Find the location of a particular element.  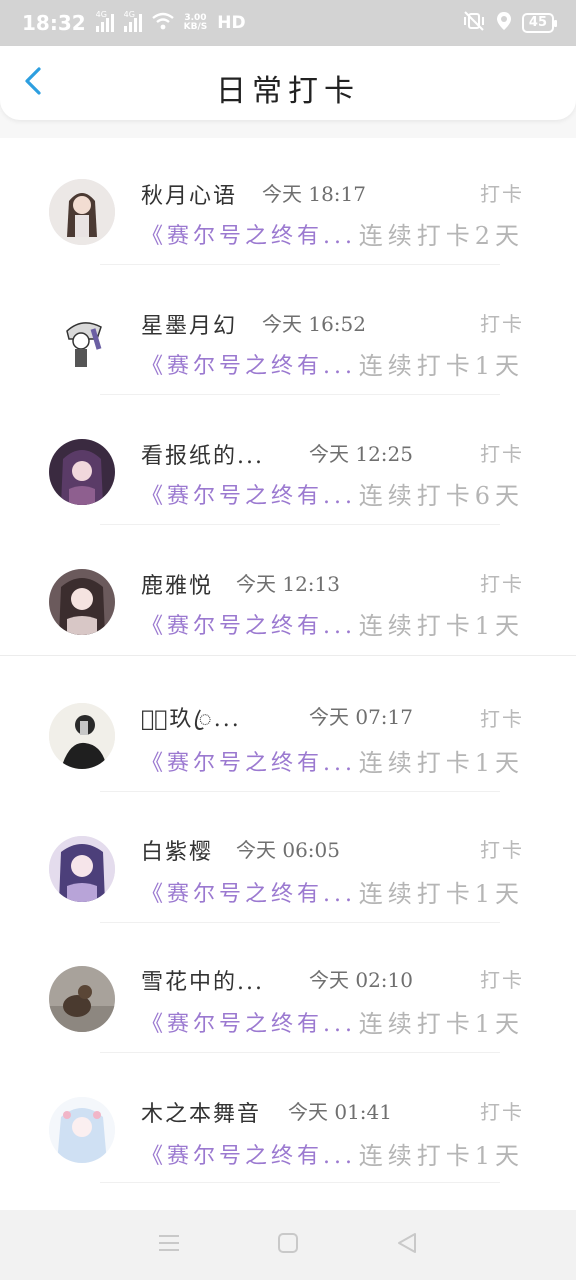

signal-label: 4G is located at coordinates (101, 14).